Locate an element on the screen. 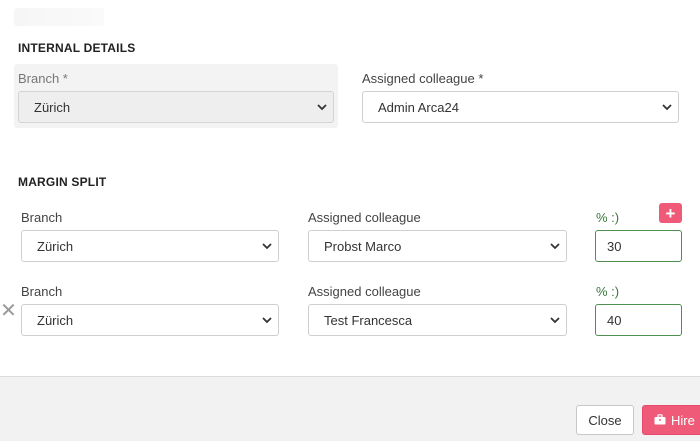  split-colleague-select-value: Test Francesca is located at coordinates (368, 320).